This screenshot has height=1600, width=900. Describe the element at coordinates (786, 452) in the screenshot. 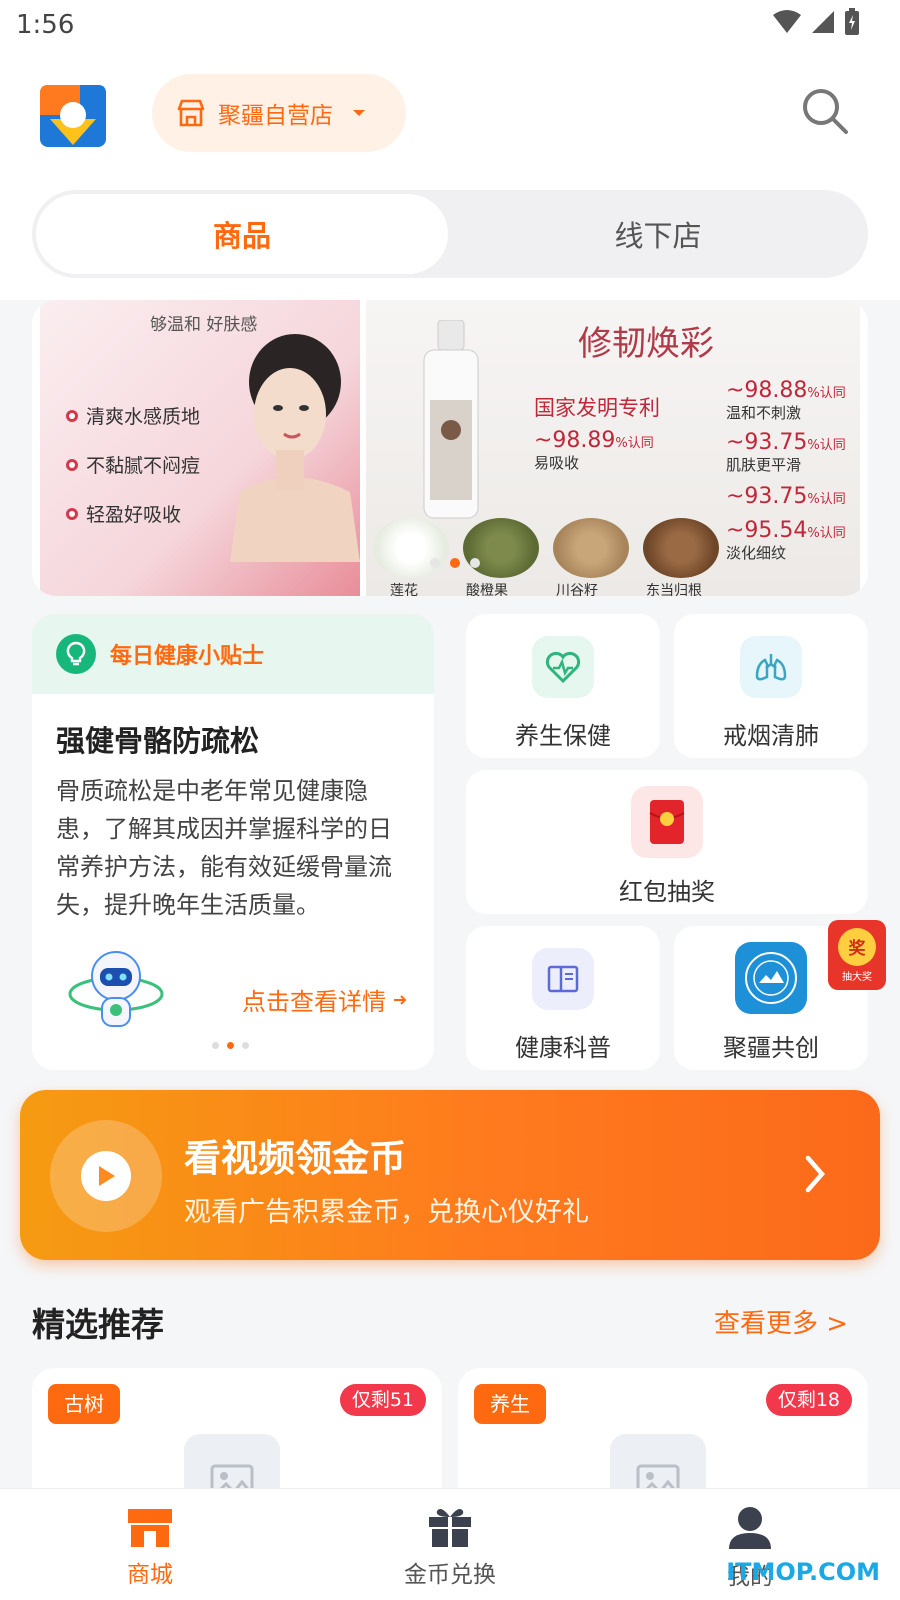

I see `banner-stat: ~93.75%认同 肌肤更平滑` at that location.